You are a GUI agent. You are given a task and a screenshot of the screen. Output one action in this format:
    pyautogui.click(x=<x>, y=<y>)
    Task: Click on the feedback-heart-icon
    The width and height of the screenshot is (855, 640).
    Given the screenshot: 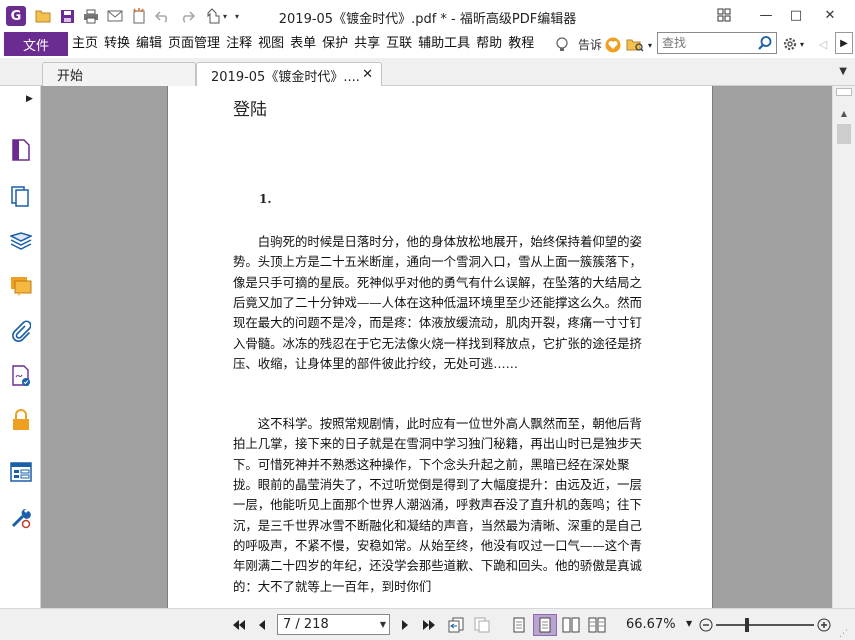 What is the action you would take?
    pyautogui.click(x=613, y=45)
    